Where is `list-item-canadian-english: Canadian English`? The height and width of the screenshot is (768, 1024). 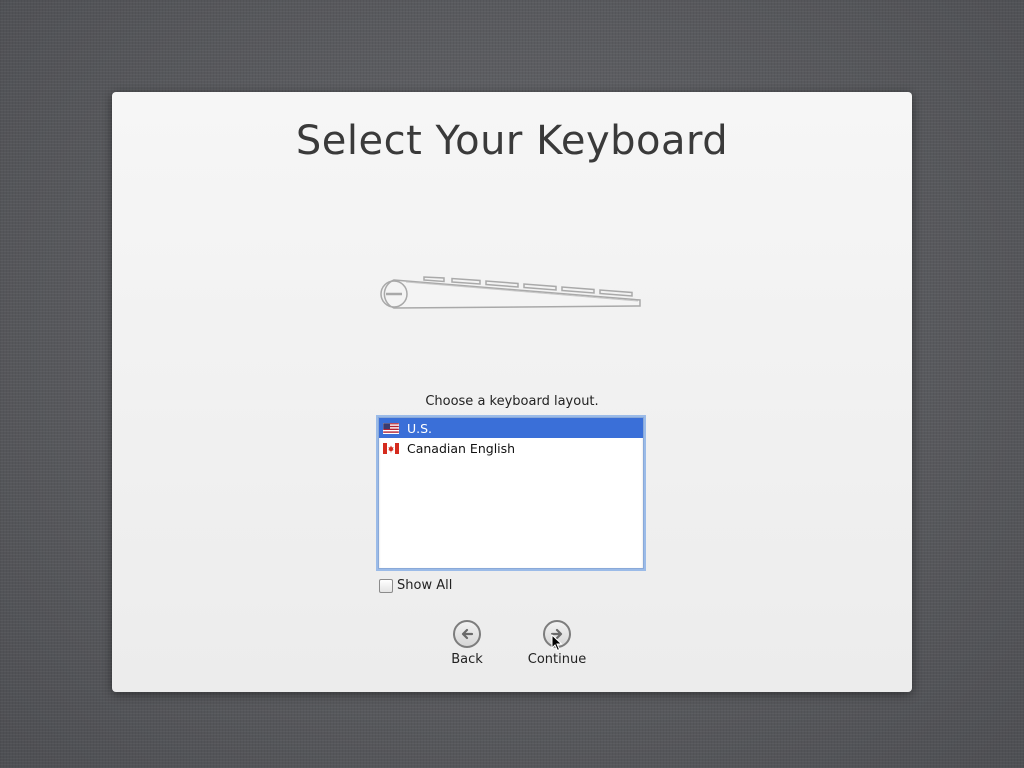
list-item-canadian-english: Canadian English is located at coordinates (511, 448).